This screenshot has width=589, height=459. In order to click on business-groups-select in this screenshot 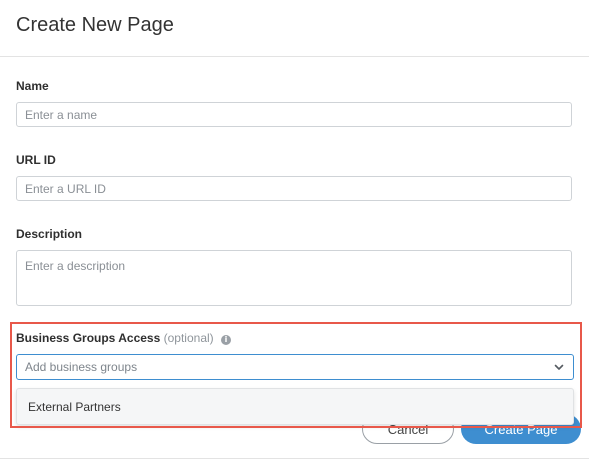, I will do `click(295, 367)`.